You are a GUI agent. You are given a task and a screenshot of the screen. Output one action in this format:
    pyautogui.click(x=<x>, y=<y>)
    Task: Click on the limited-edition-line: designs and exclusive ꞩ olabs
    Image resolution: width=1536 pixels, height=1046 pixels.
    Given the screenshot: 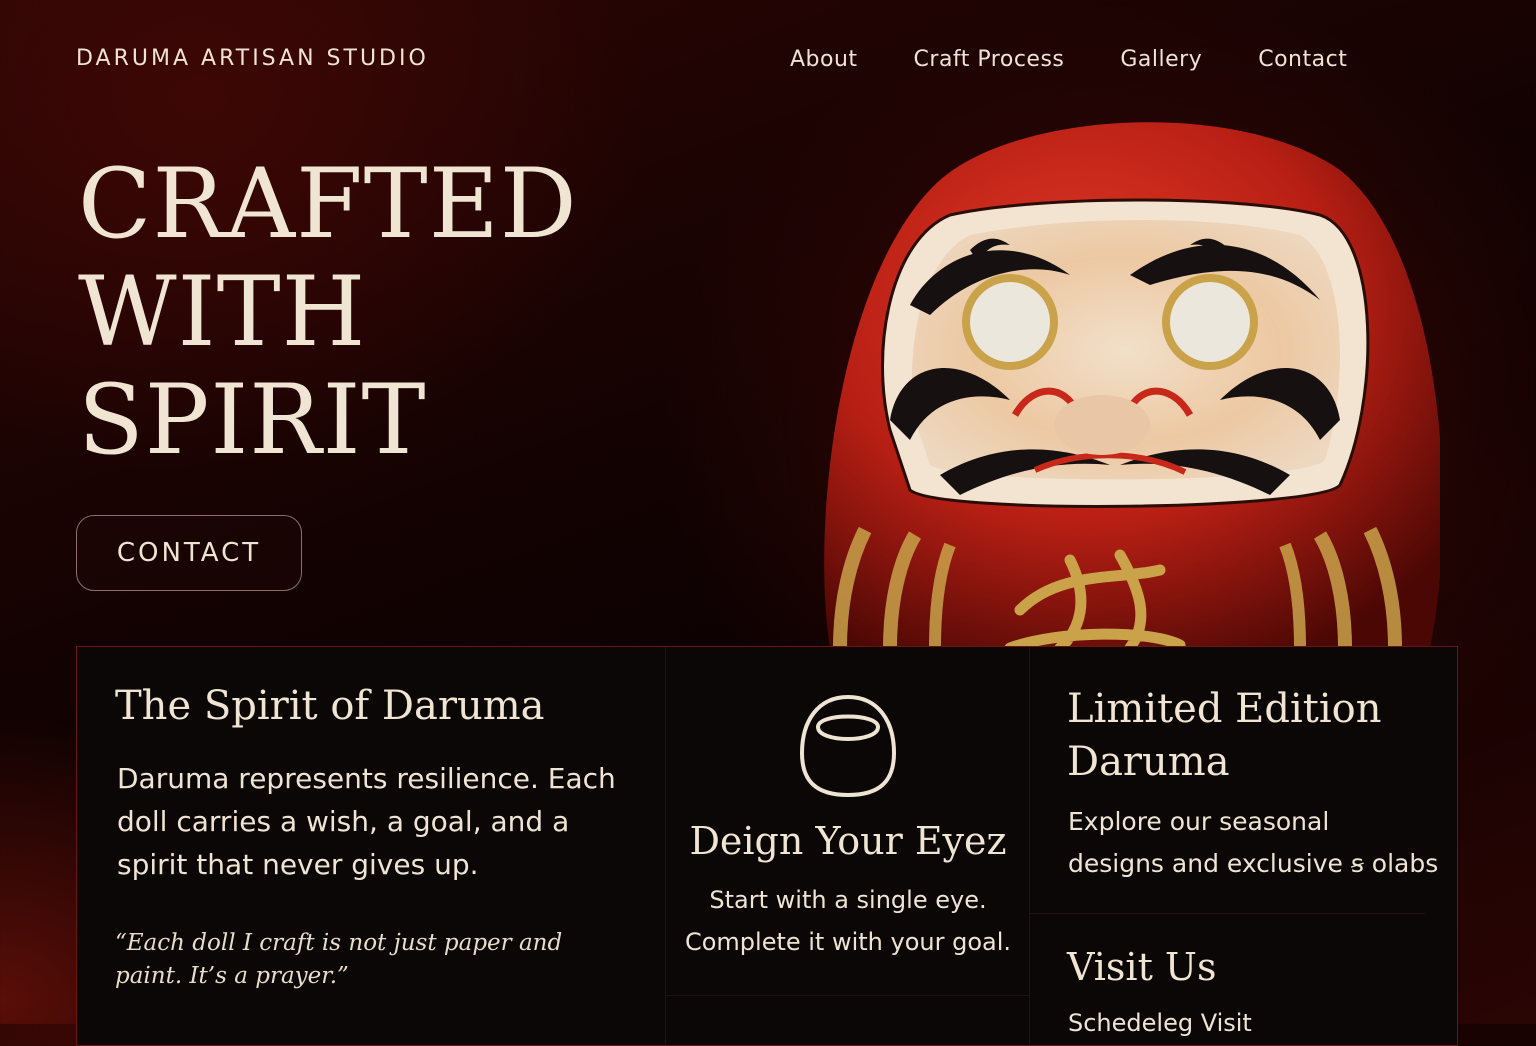 What is the action you would take?
    pyautogui.click(x=1253, y=863)
    